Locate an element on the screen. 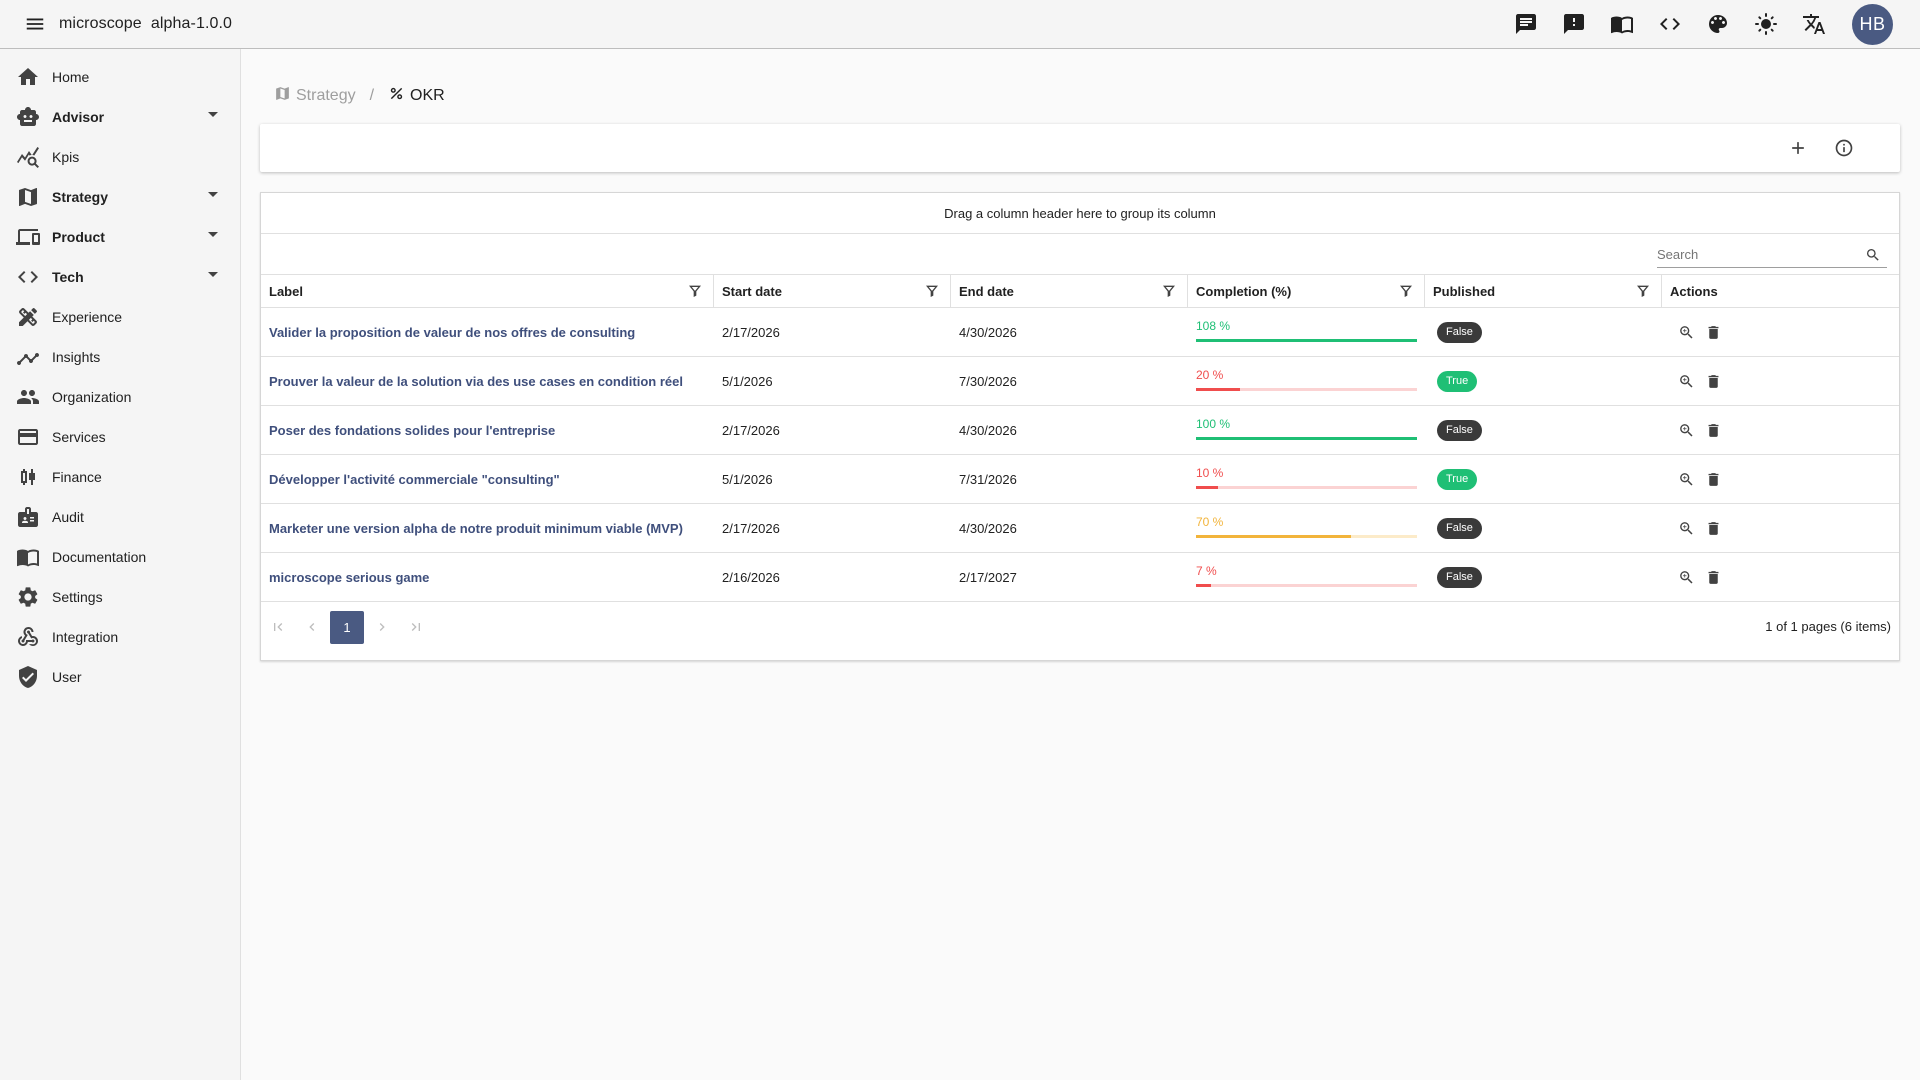 The image size is (1920, 1080). sidebar-item-insights: Insights is located at coordinates (120, 357).